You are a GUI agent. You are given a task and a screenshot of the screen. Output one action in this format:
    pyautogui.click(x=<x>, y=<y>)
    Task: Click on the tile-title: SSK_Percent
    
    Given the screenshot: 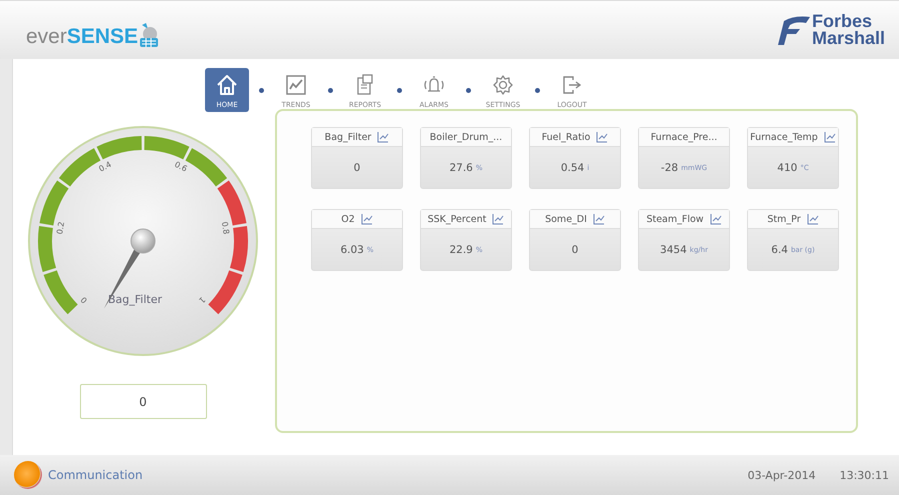 What is the action you would take?
    pyautogui.click(x=457, y=219)
    